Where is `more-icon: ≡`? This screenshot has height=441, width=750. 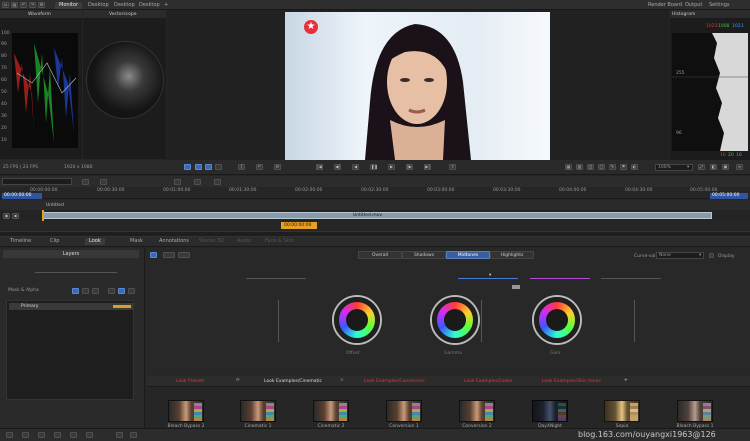
more-icon: ≡ is located at coordinates (739, 167).